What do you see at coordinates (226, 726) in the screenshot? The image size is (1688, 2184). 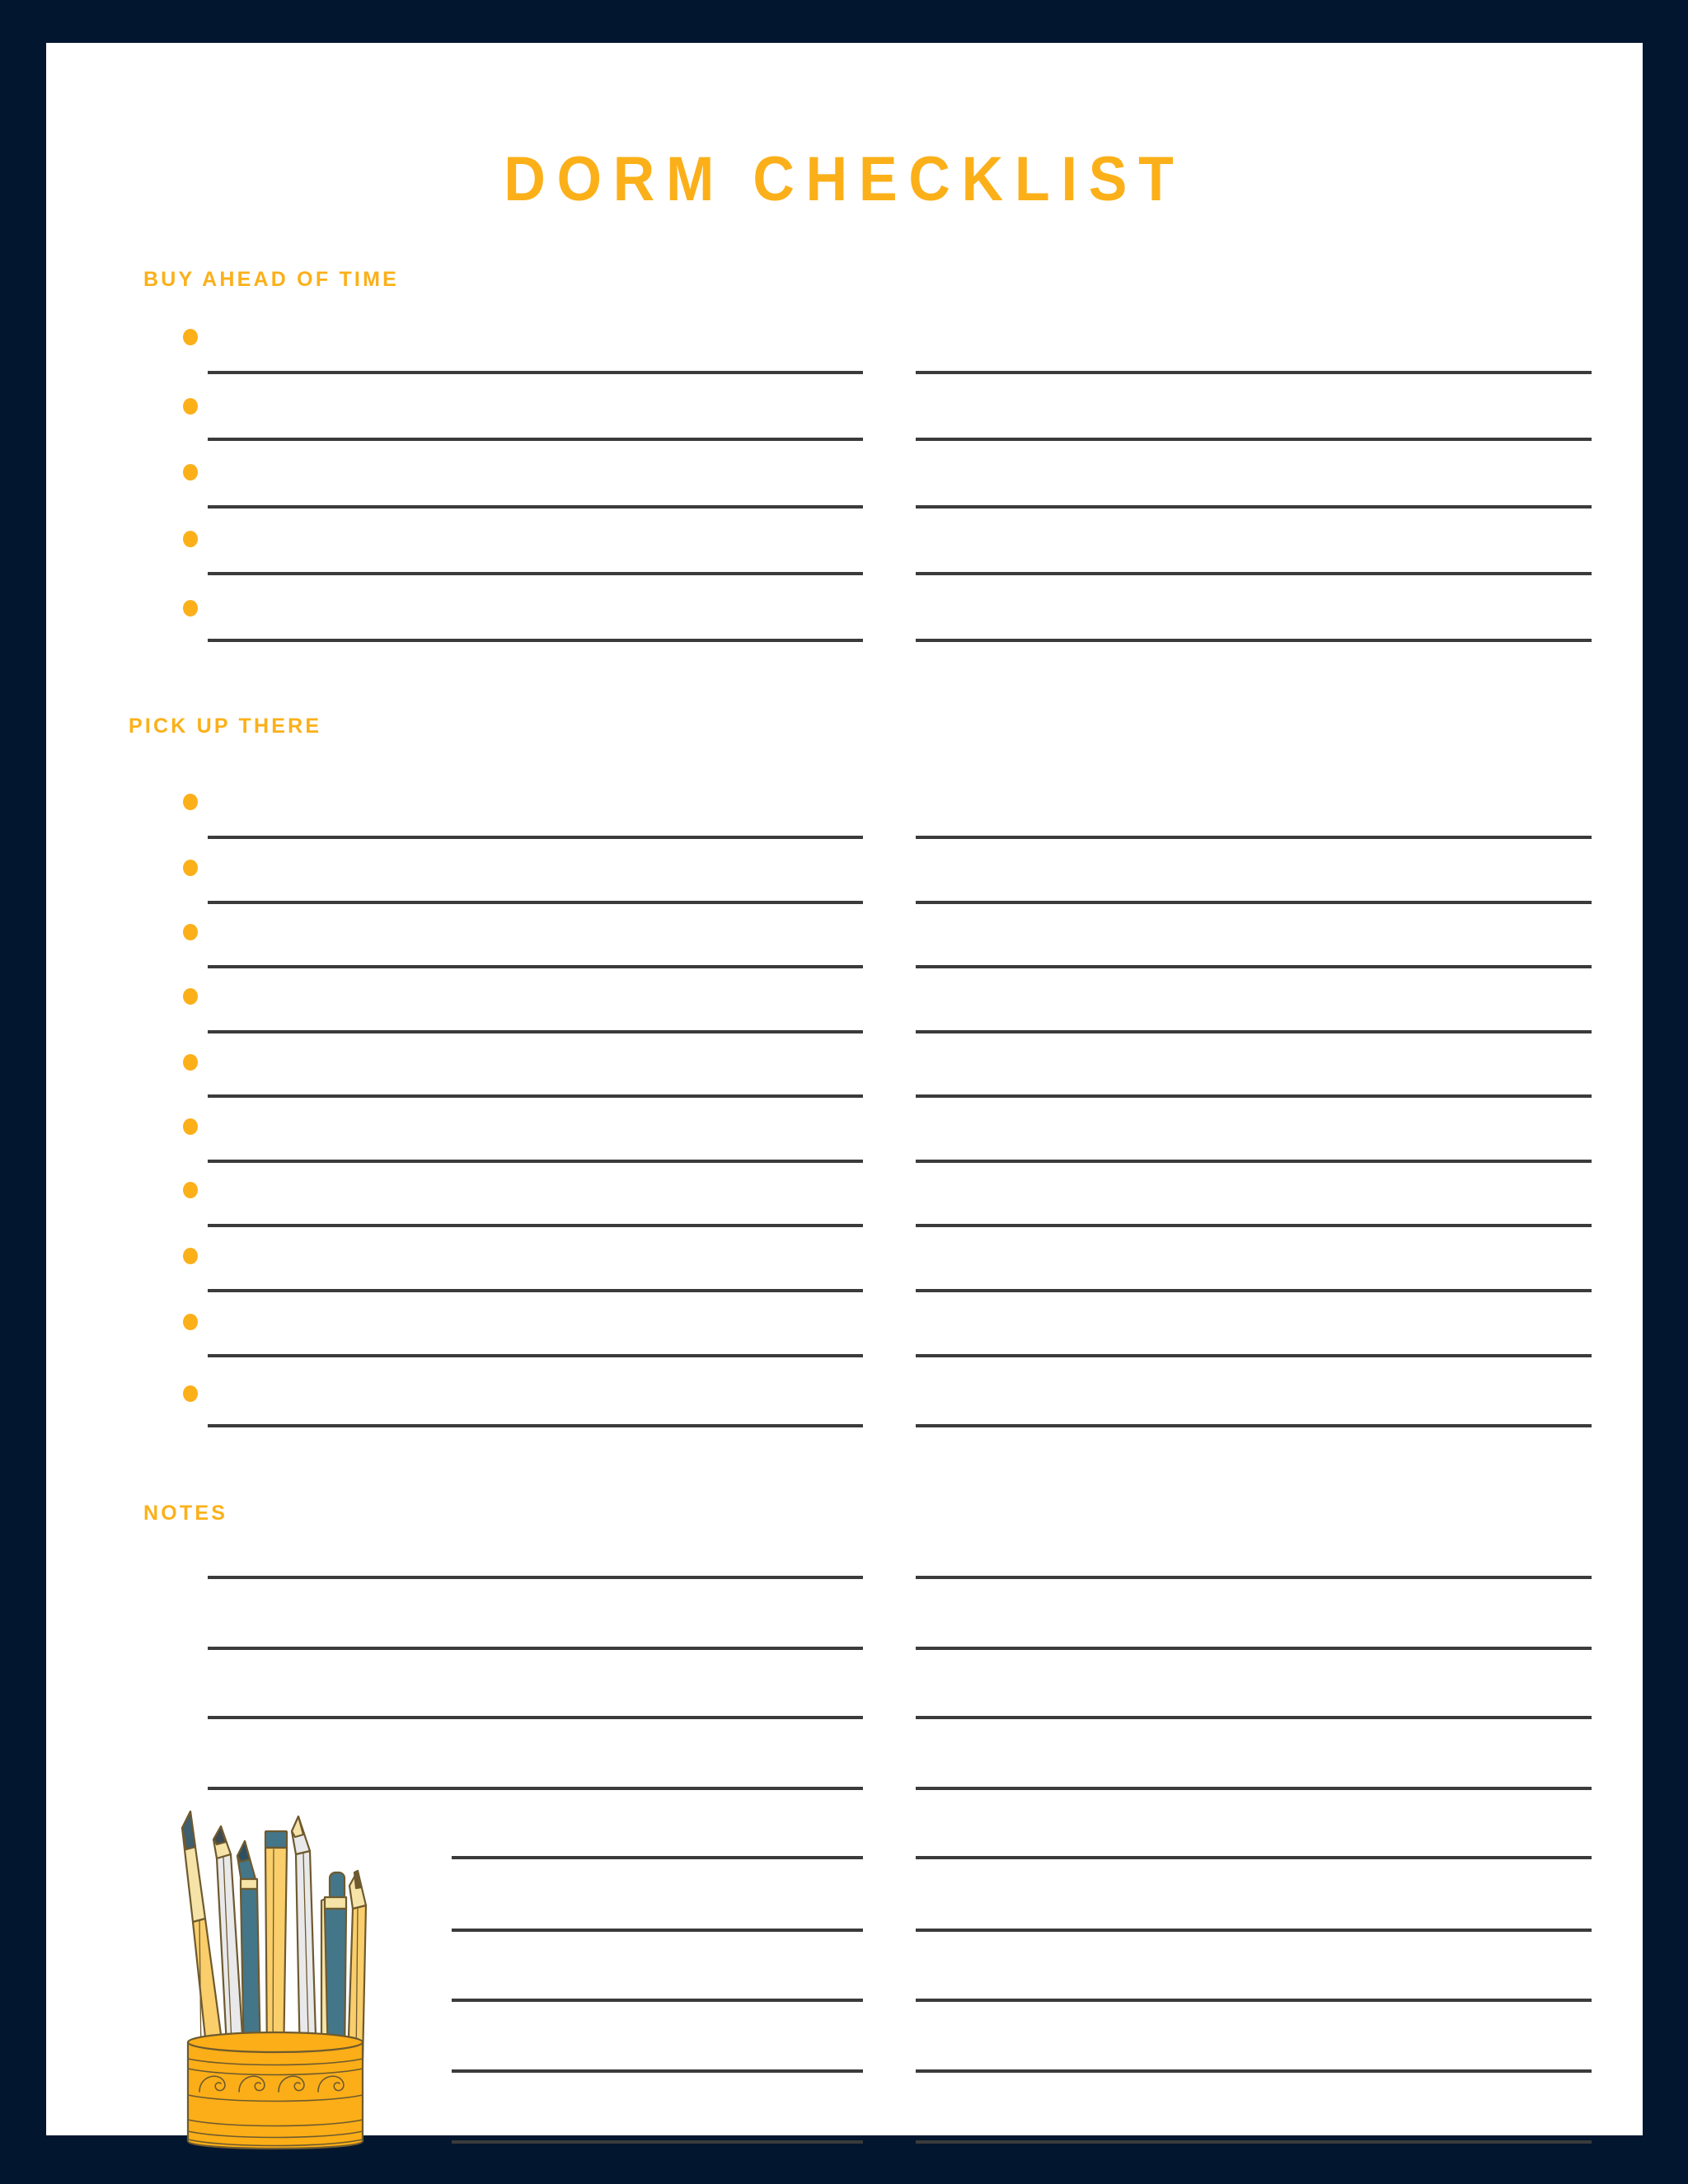 I see `section-heading-pick-up-there: PICK UP THERE` at bounding box center [226, 726].